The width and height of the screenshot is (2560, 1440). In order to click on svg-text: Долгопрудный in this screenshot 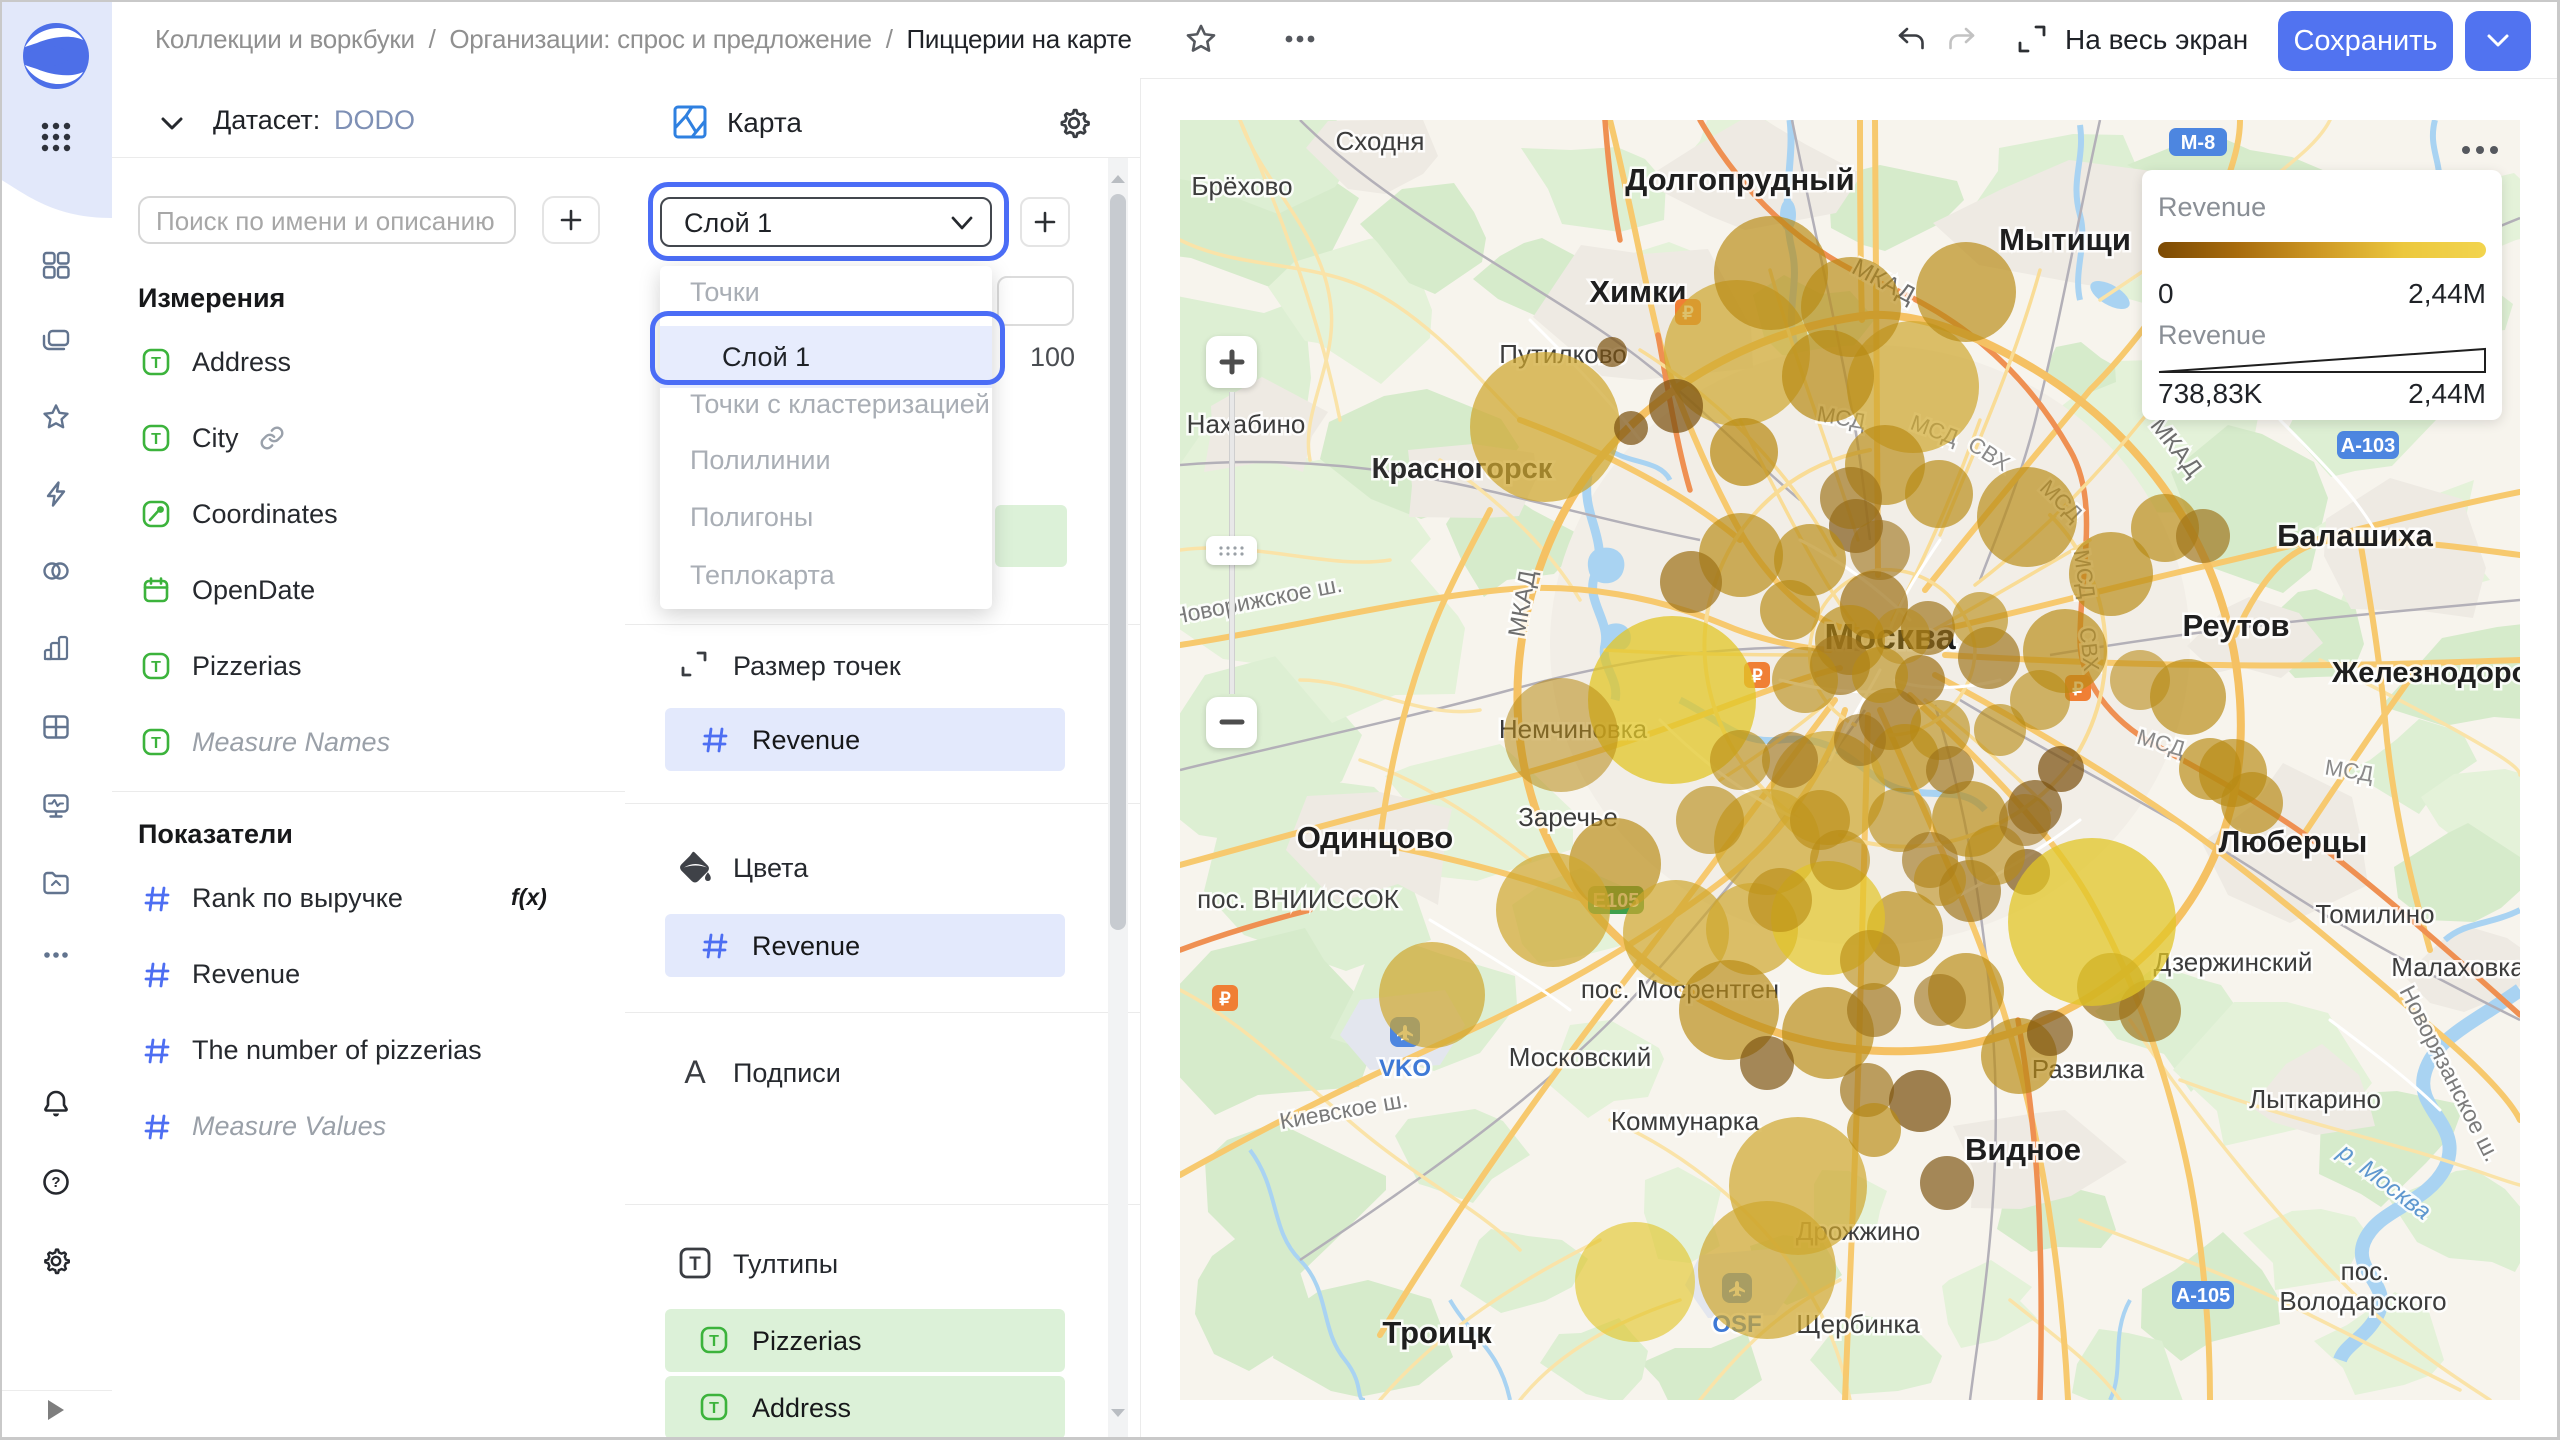, I will do `click(1739, 179)`.